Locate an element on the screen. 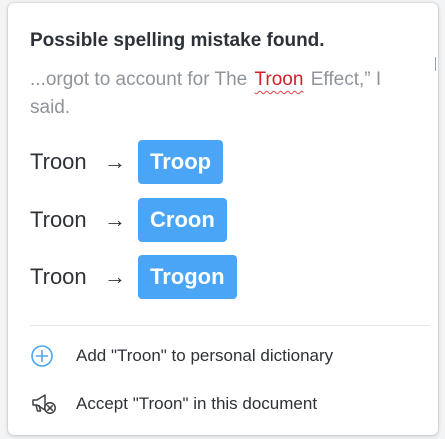  divider is located at coordinates (230, 325).